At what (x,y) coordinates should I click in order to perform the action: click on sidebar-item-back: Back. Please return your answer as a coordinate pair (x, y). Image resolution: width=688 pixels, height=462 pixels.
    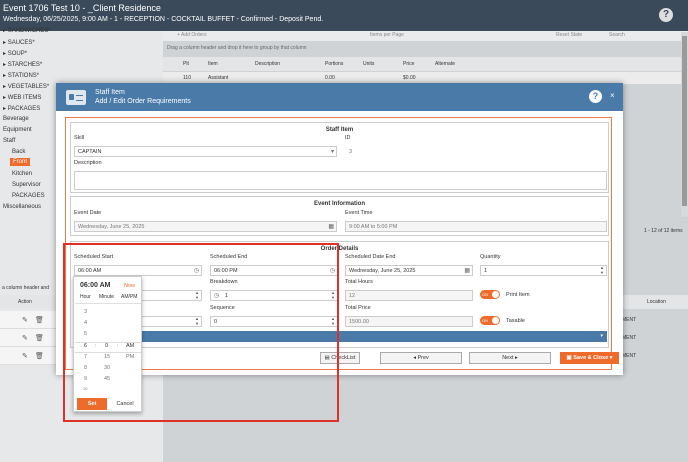
    Looking at the image, I should click on (18, 152).